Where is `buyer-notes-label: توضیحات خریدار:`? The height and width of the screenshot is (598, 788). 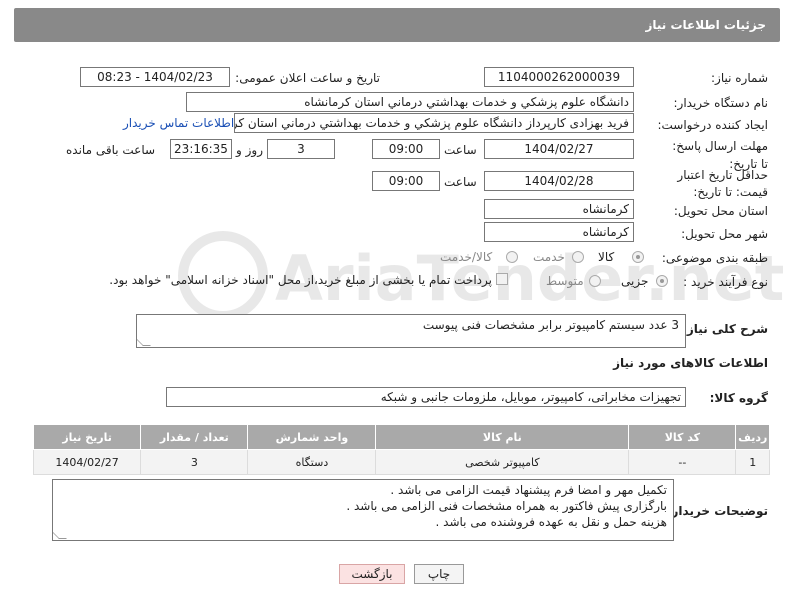 buyer-notes-label: توضیحات خریدار: is located at coordinates (717, 511).